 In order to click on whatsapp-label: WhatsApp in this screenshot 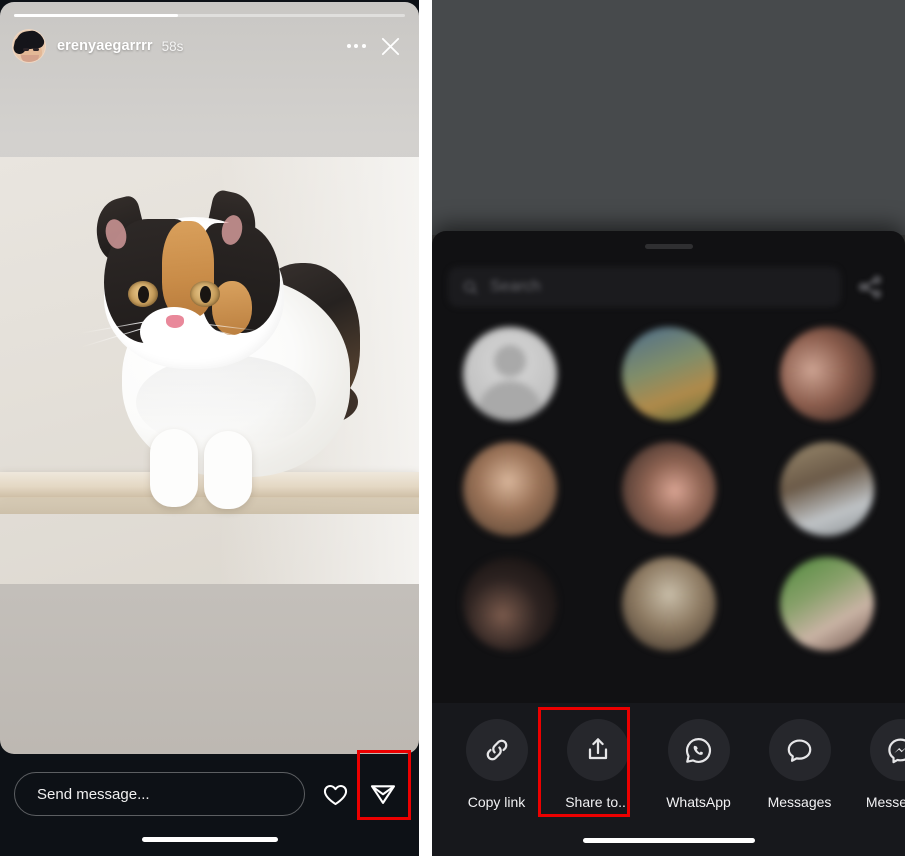, I will do `click(698, 802)`.